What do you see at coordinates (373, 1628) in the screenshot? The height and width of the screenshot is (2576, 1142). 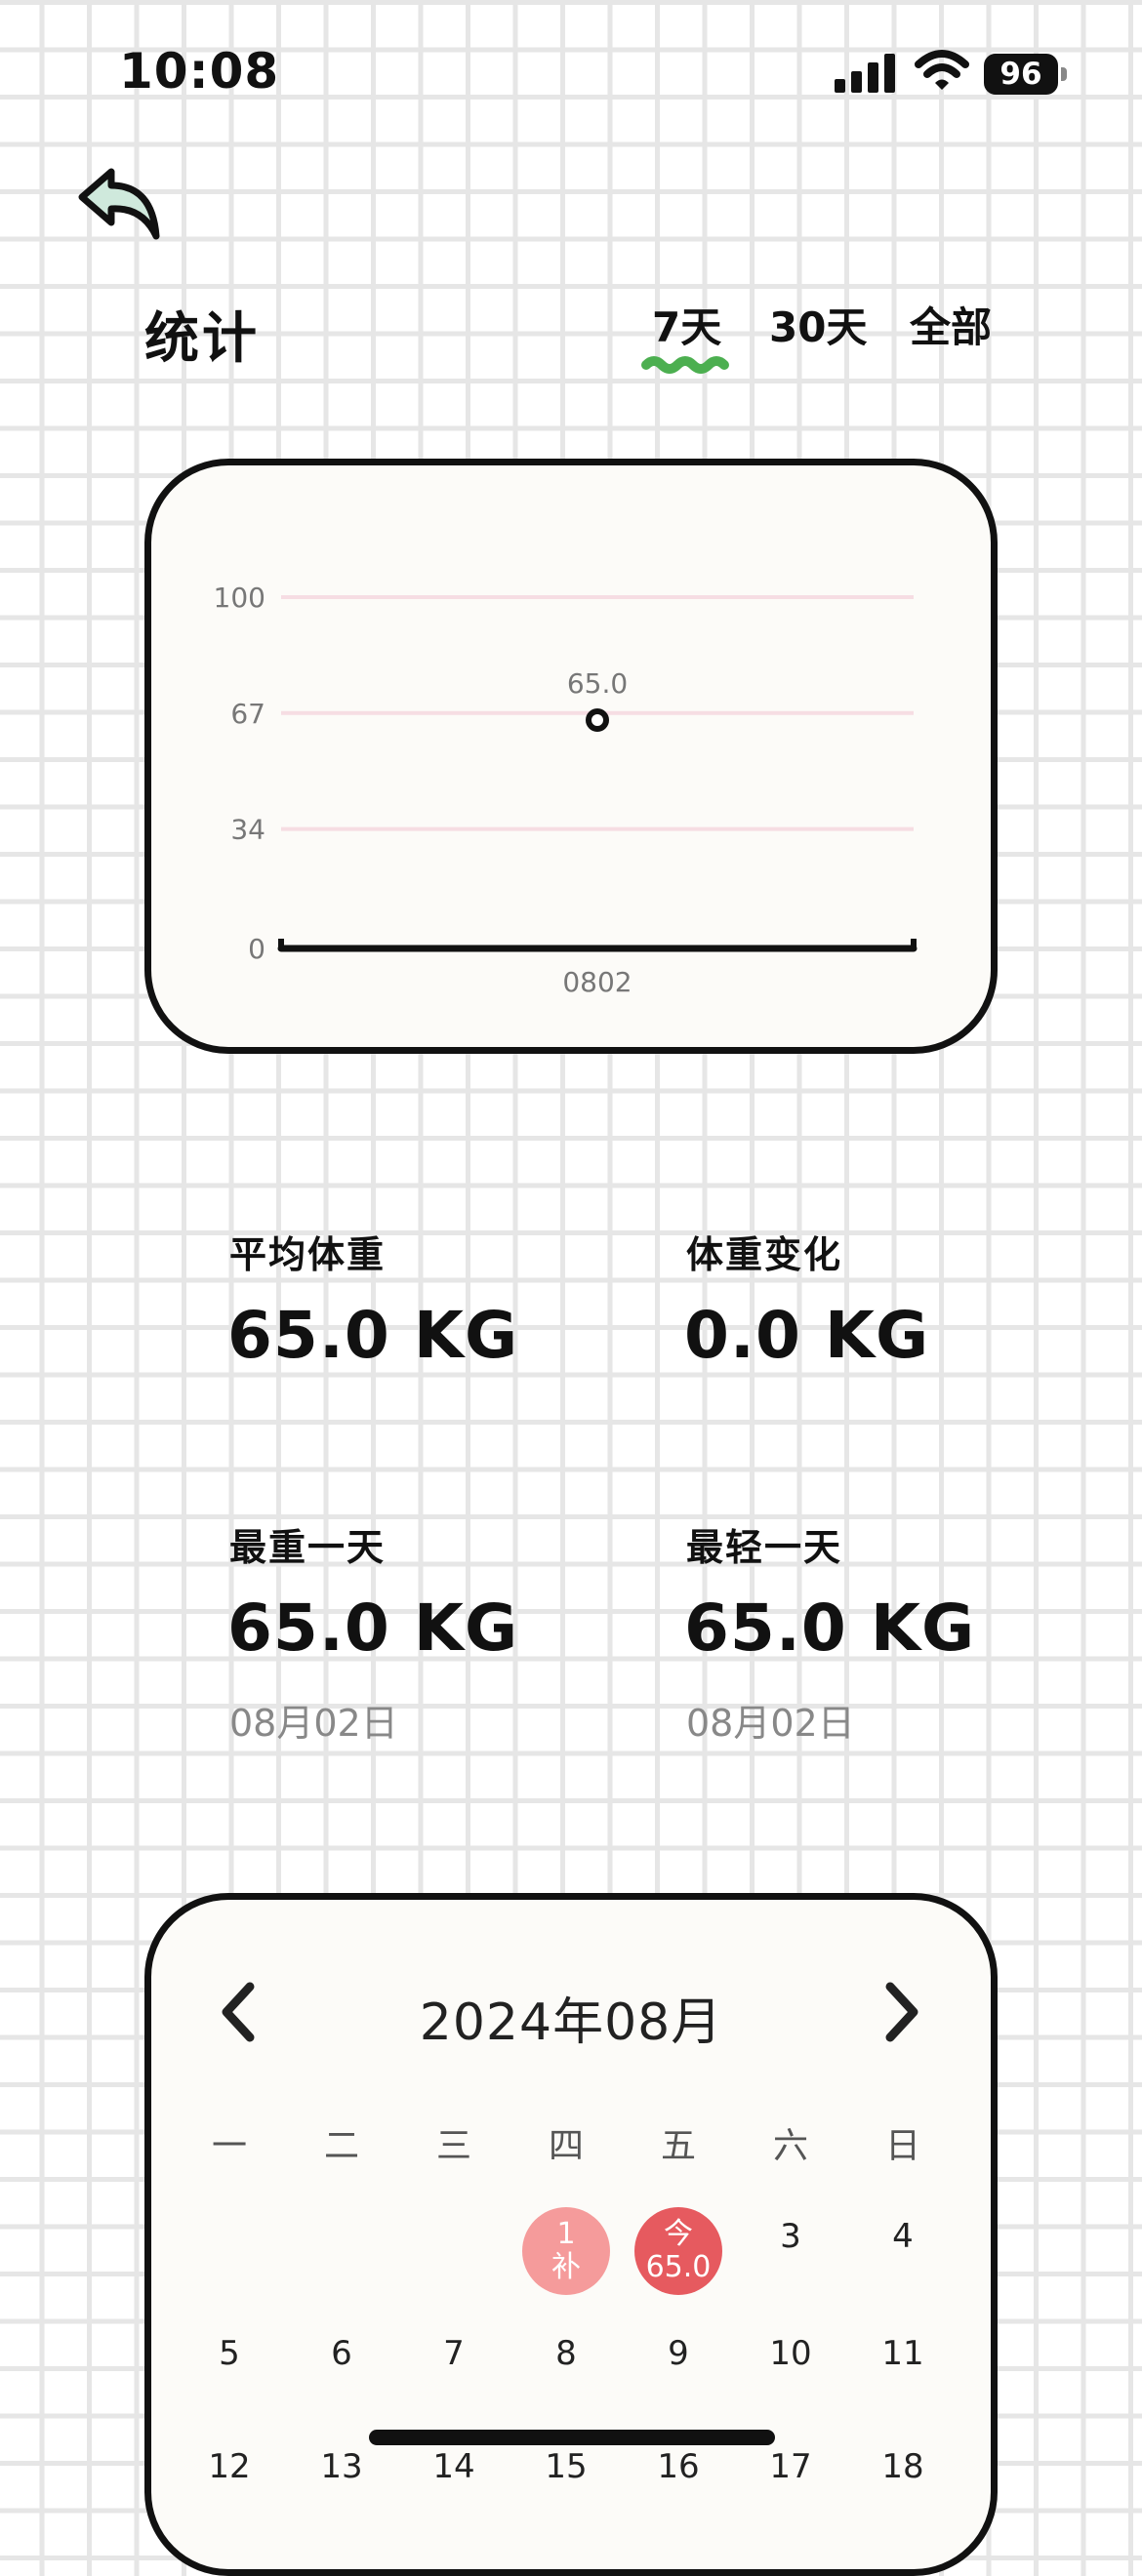 I see `heaviest-day-value: 65.0 KG` at bounding box center [373, 1628].